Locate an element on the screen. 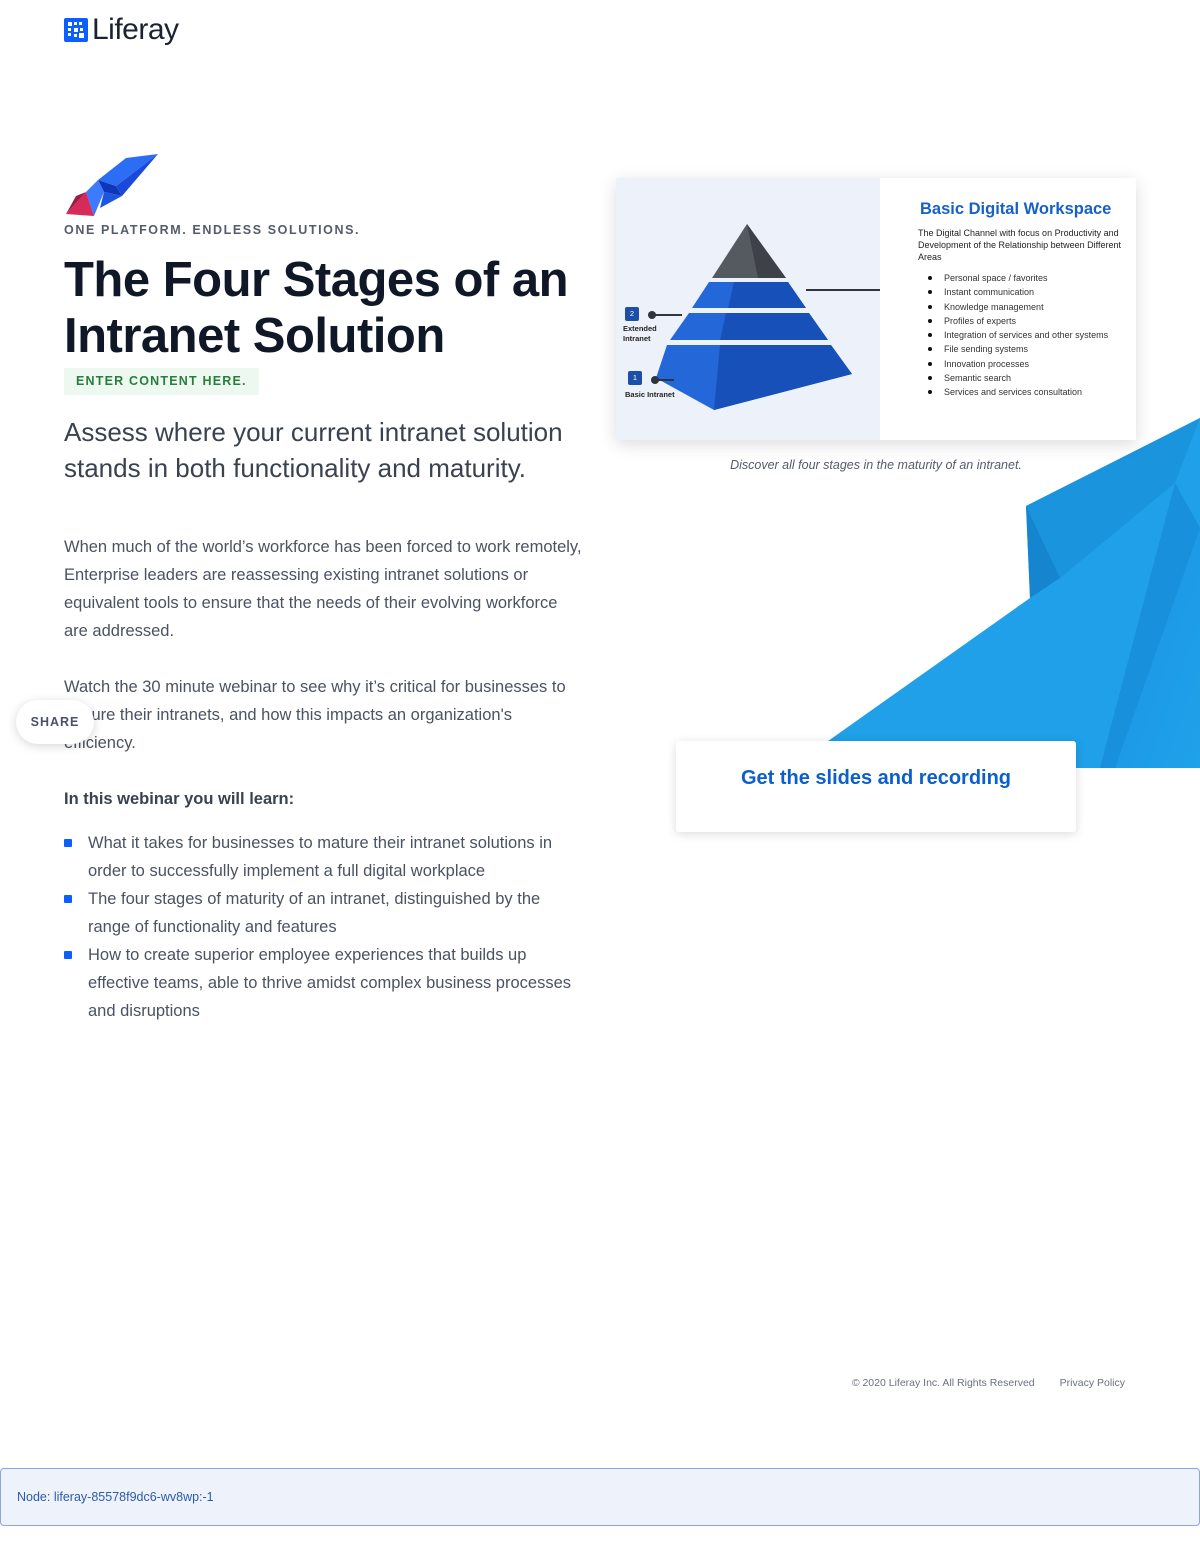 Image resolution: width=1200 pixels, height=1542 pixels. list-item: Semantic search is located at coordinates (1020, 378).